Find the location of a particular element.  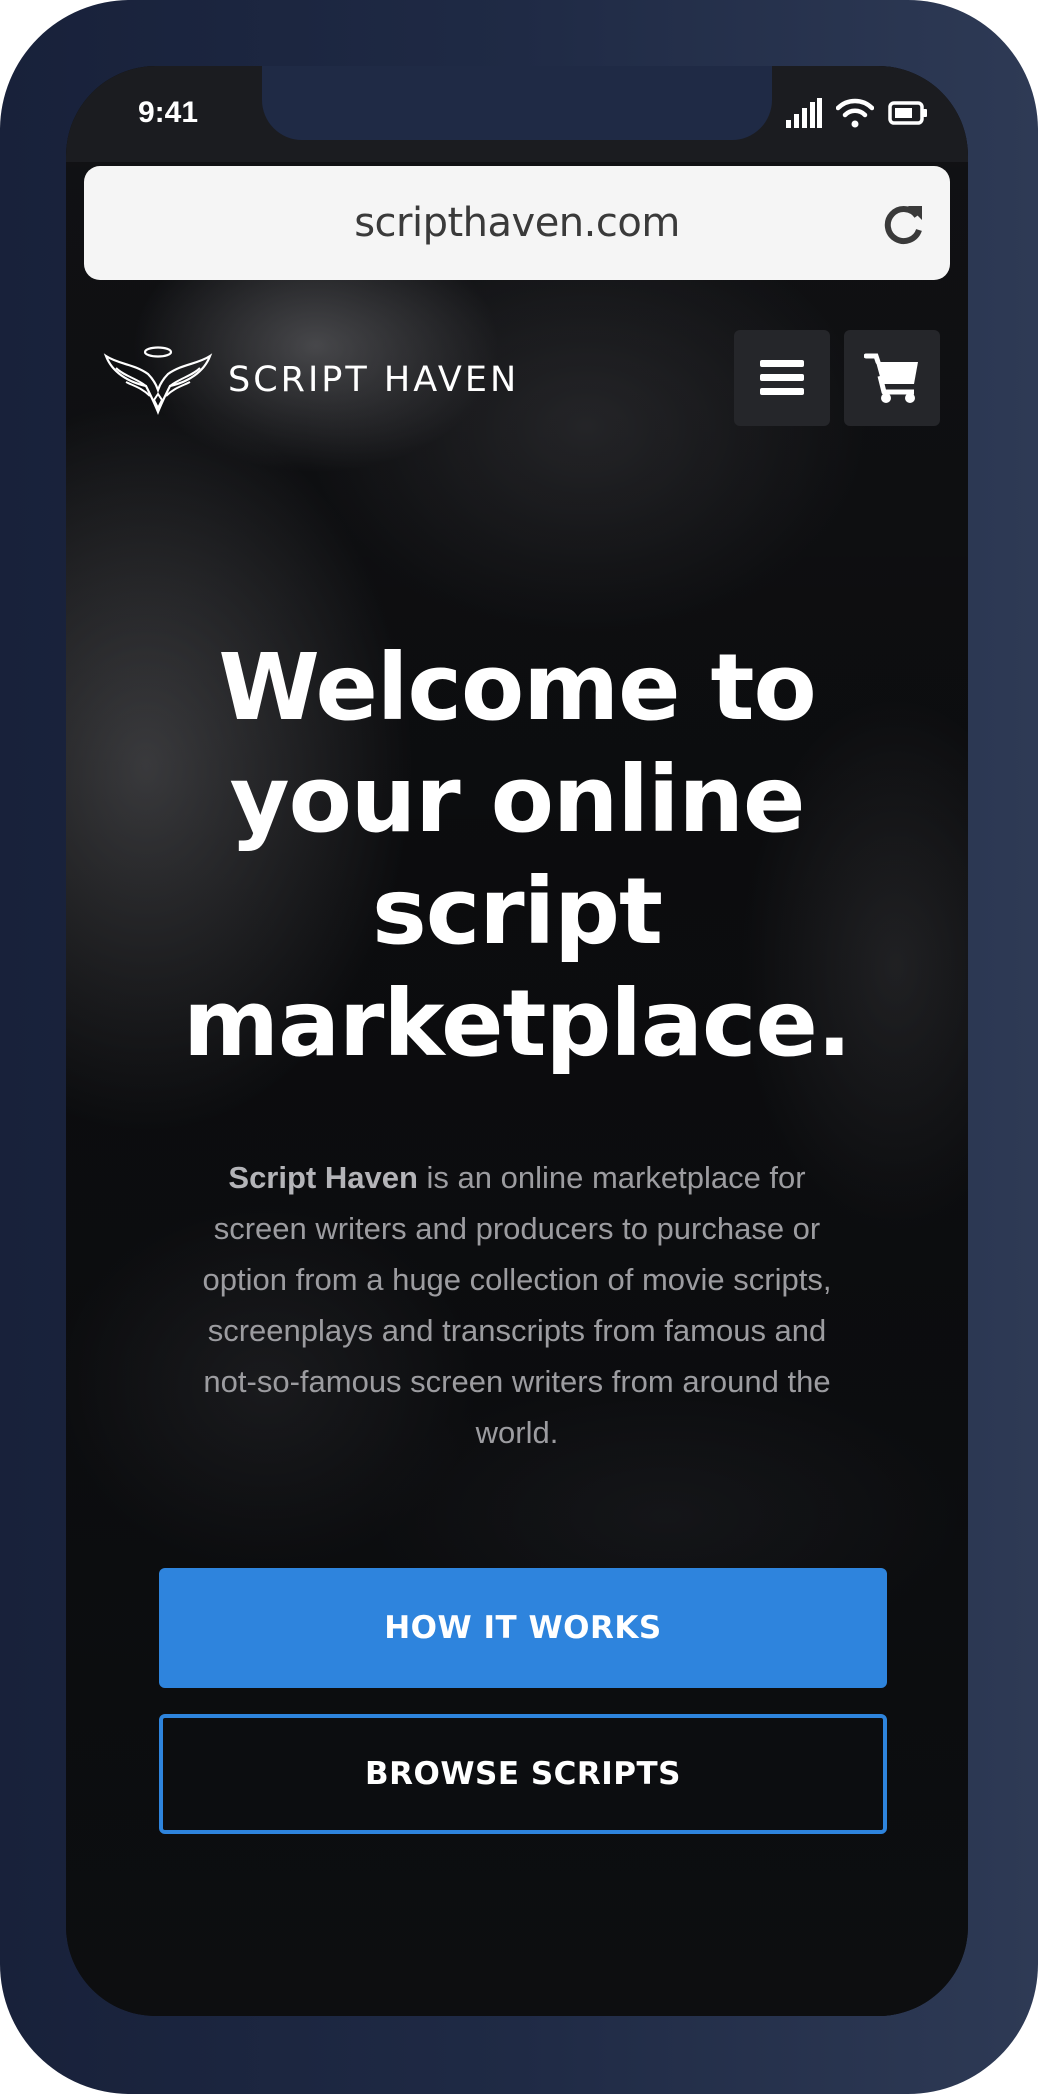

winged-halo-logo-icon is located at coordinates (158, 380).